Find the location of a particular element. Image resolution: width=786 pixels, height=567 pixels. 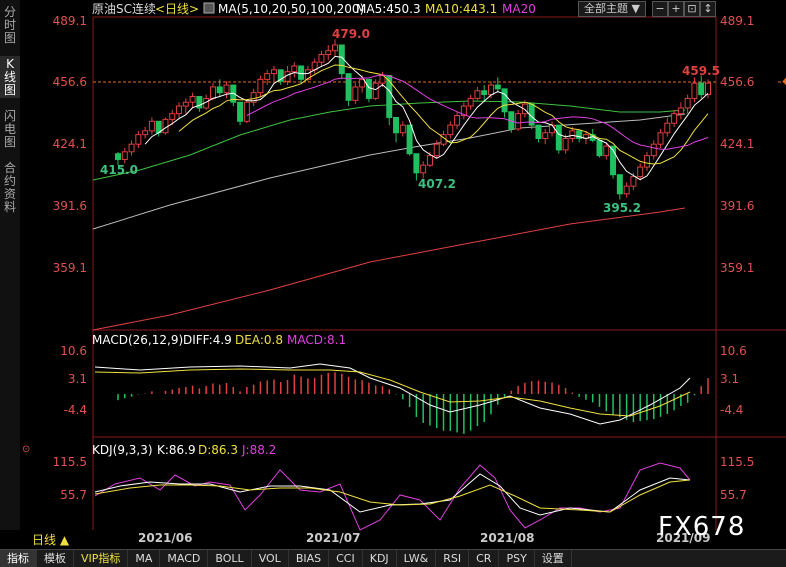

sidebar-tab-timeshare: 分时图 is located at coordinates (10, 25).